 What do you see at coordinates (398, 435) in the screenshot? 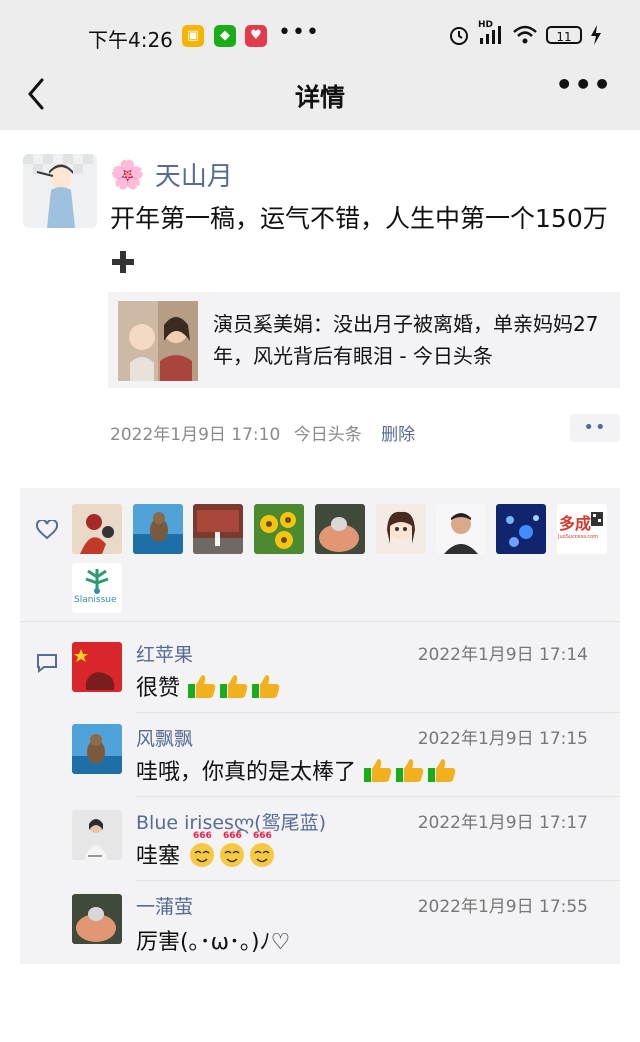
I see `delete-link: 删除` at bounding box center [398, 435].